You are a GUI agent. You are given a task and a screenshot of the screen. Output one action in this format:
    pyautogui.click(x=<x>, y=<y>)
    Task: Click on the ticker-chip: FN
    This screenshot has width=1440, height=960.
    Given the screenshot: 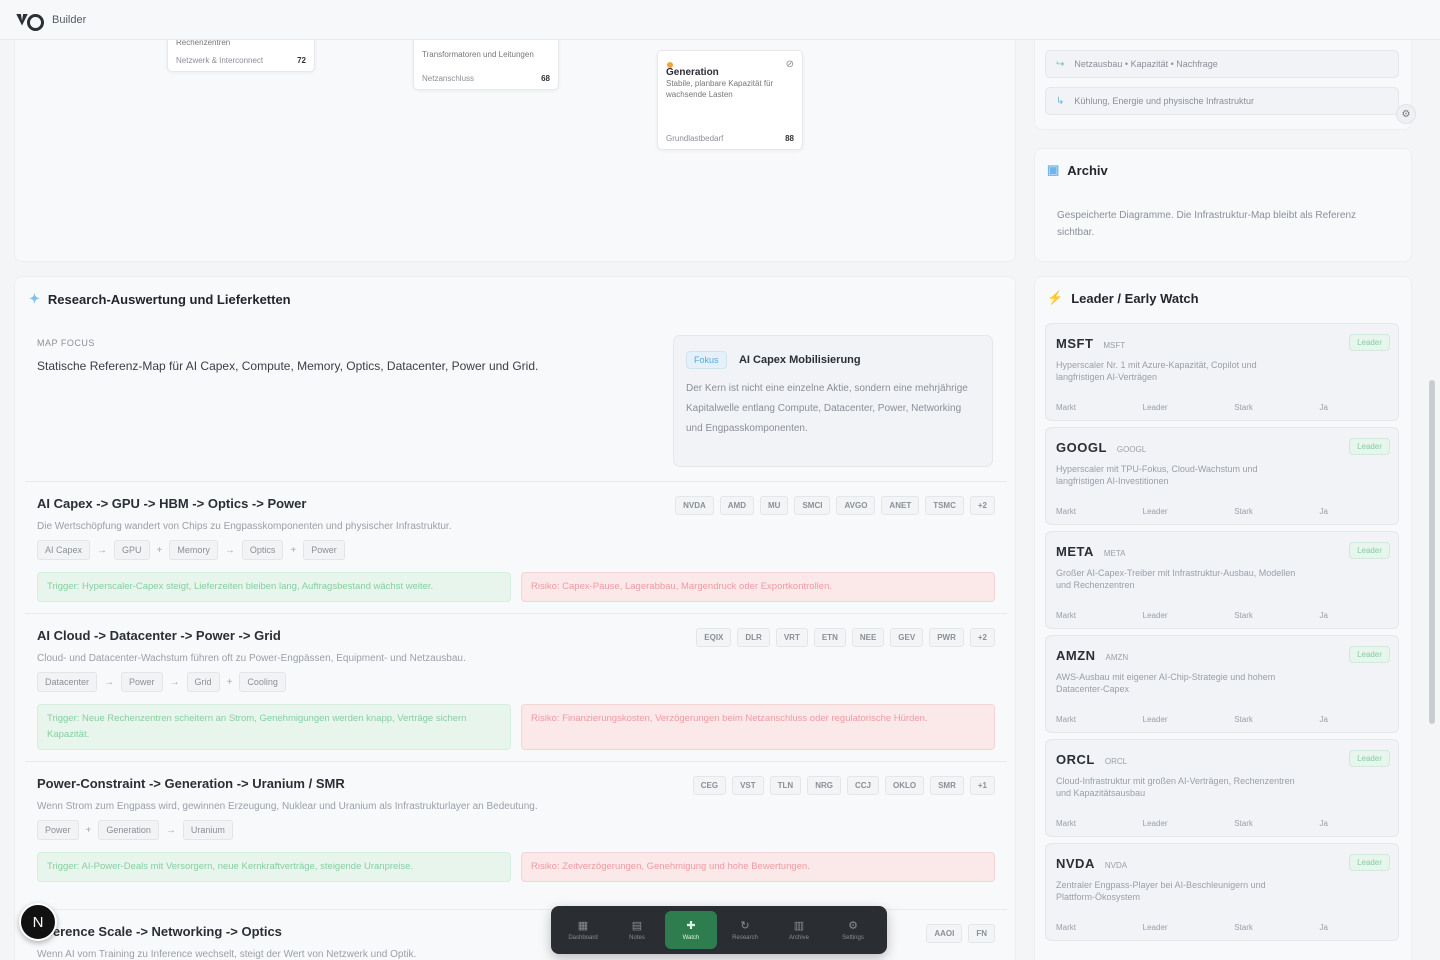 What is the action you would take?
    pyautogui.click(x=981, y=933)
    